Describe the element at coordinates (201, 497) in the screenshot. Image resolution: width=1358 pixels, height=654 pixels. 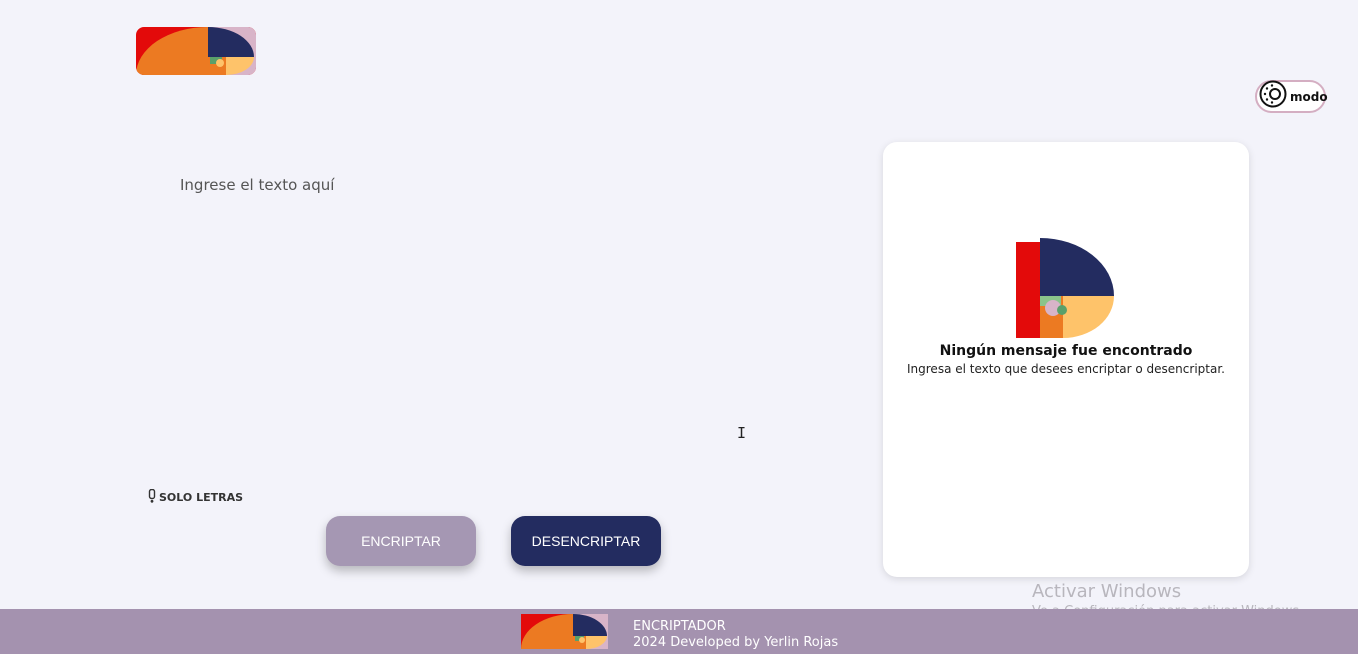
I see `hint-text: SOLO LETRAS` at that location.